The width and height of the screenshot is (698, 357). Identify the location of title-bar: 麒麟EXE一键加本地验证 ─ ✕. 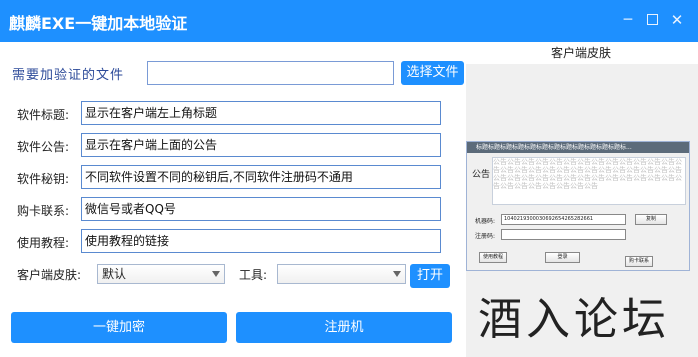
(349, 21).